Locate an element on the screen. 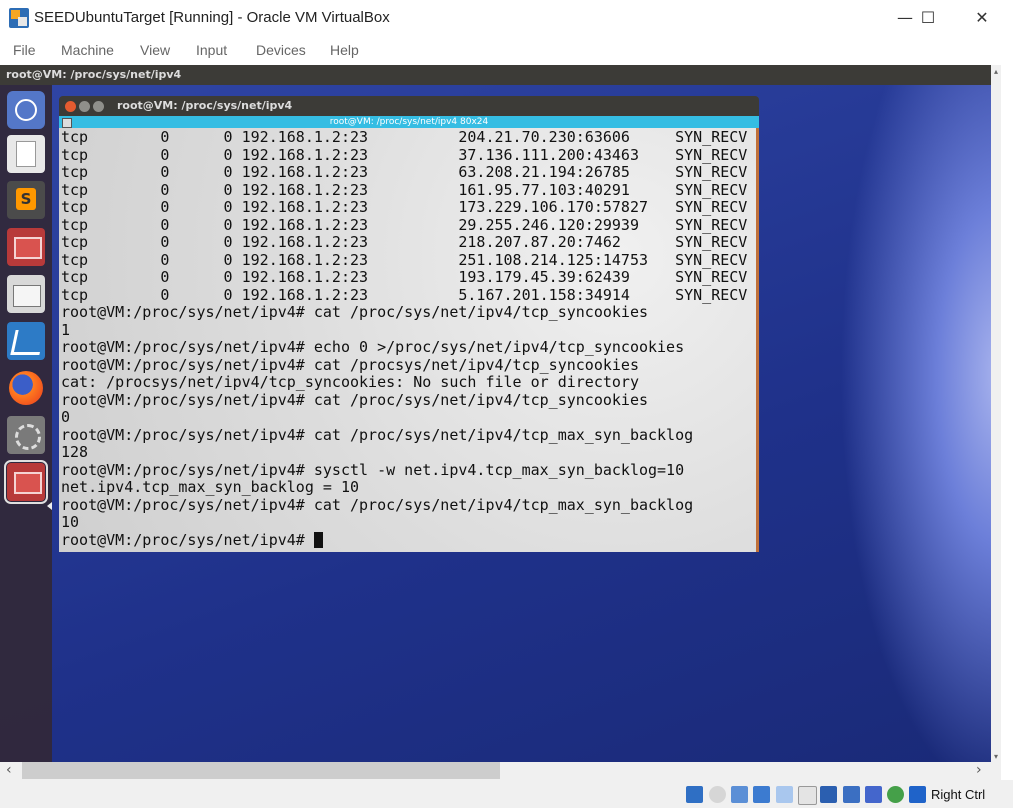 The width and height of the screenshot is (1013, 808). firefox-icon is located at coordinates (26, 388).